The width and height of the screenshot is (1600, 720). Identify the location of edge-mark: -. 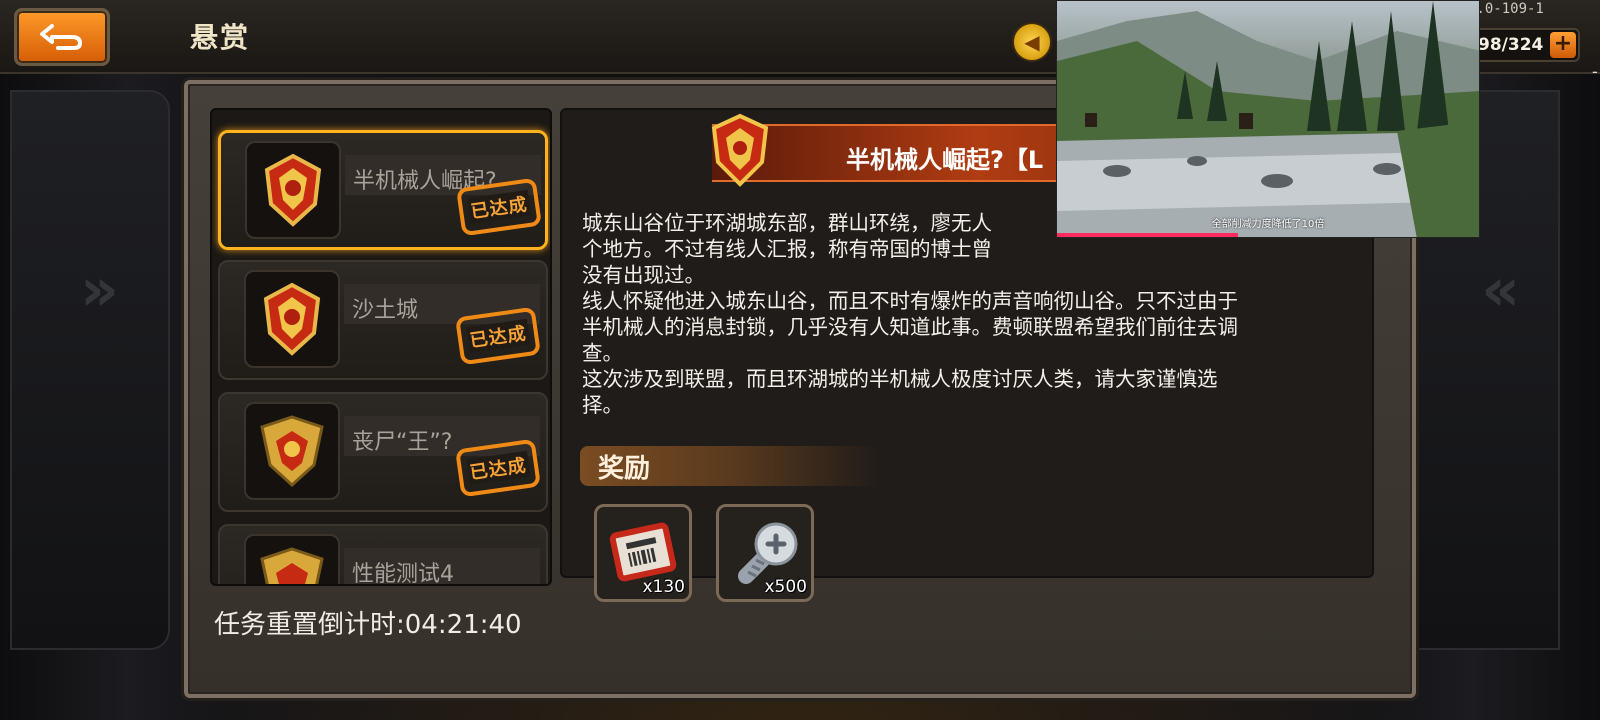
(1595, 71).